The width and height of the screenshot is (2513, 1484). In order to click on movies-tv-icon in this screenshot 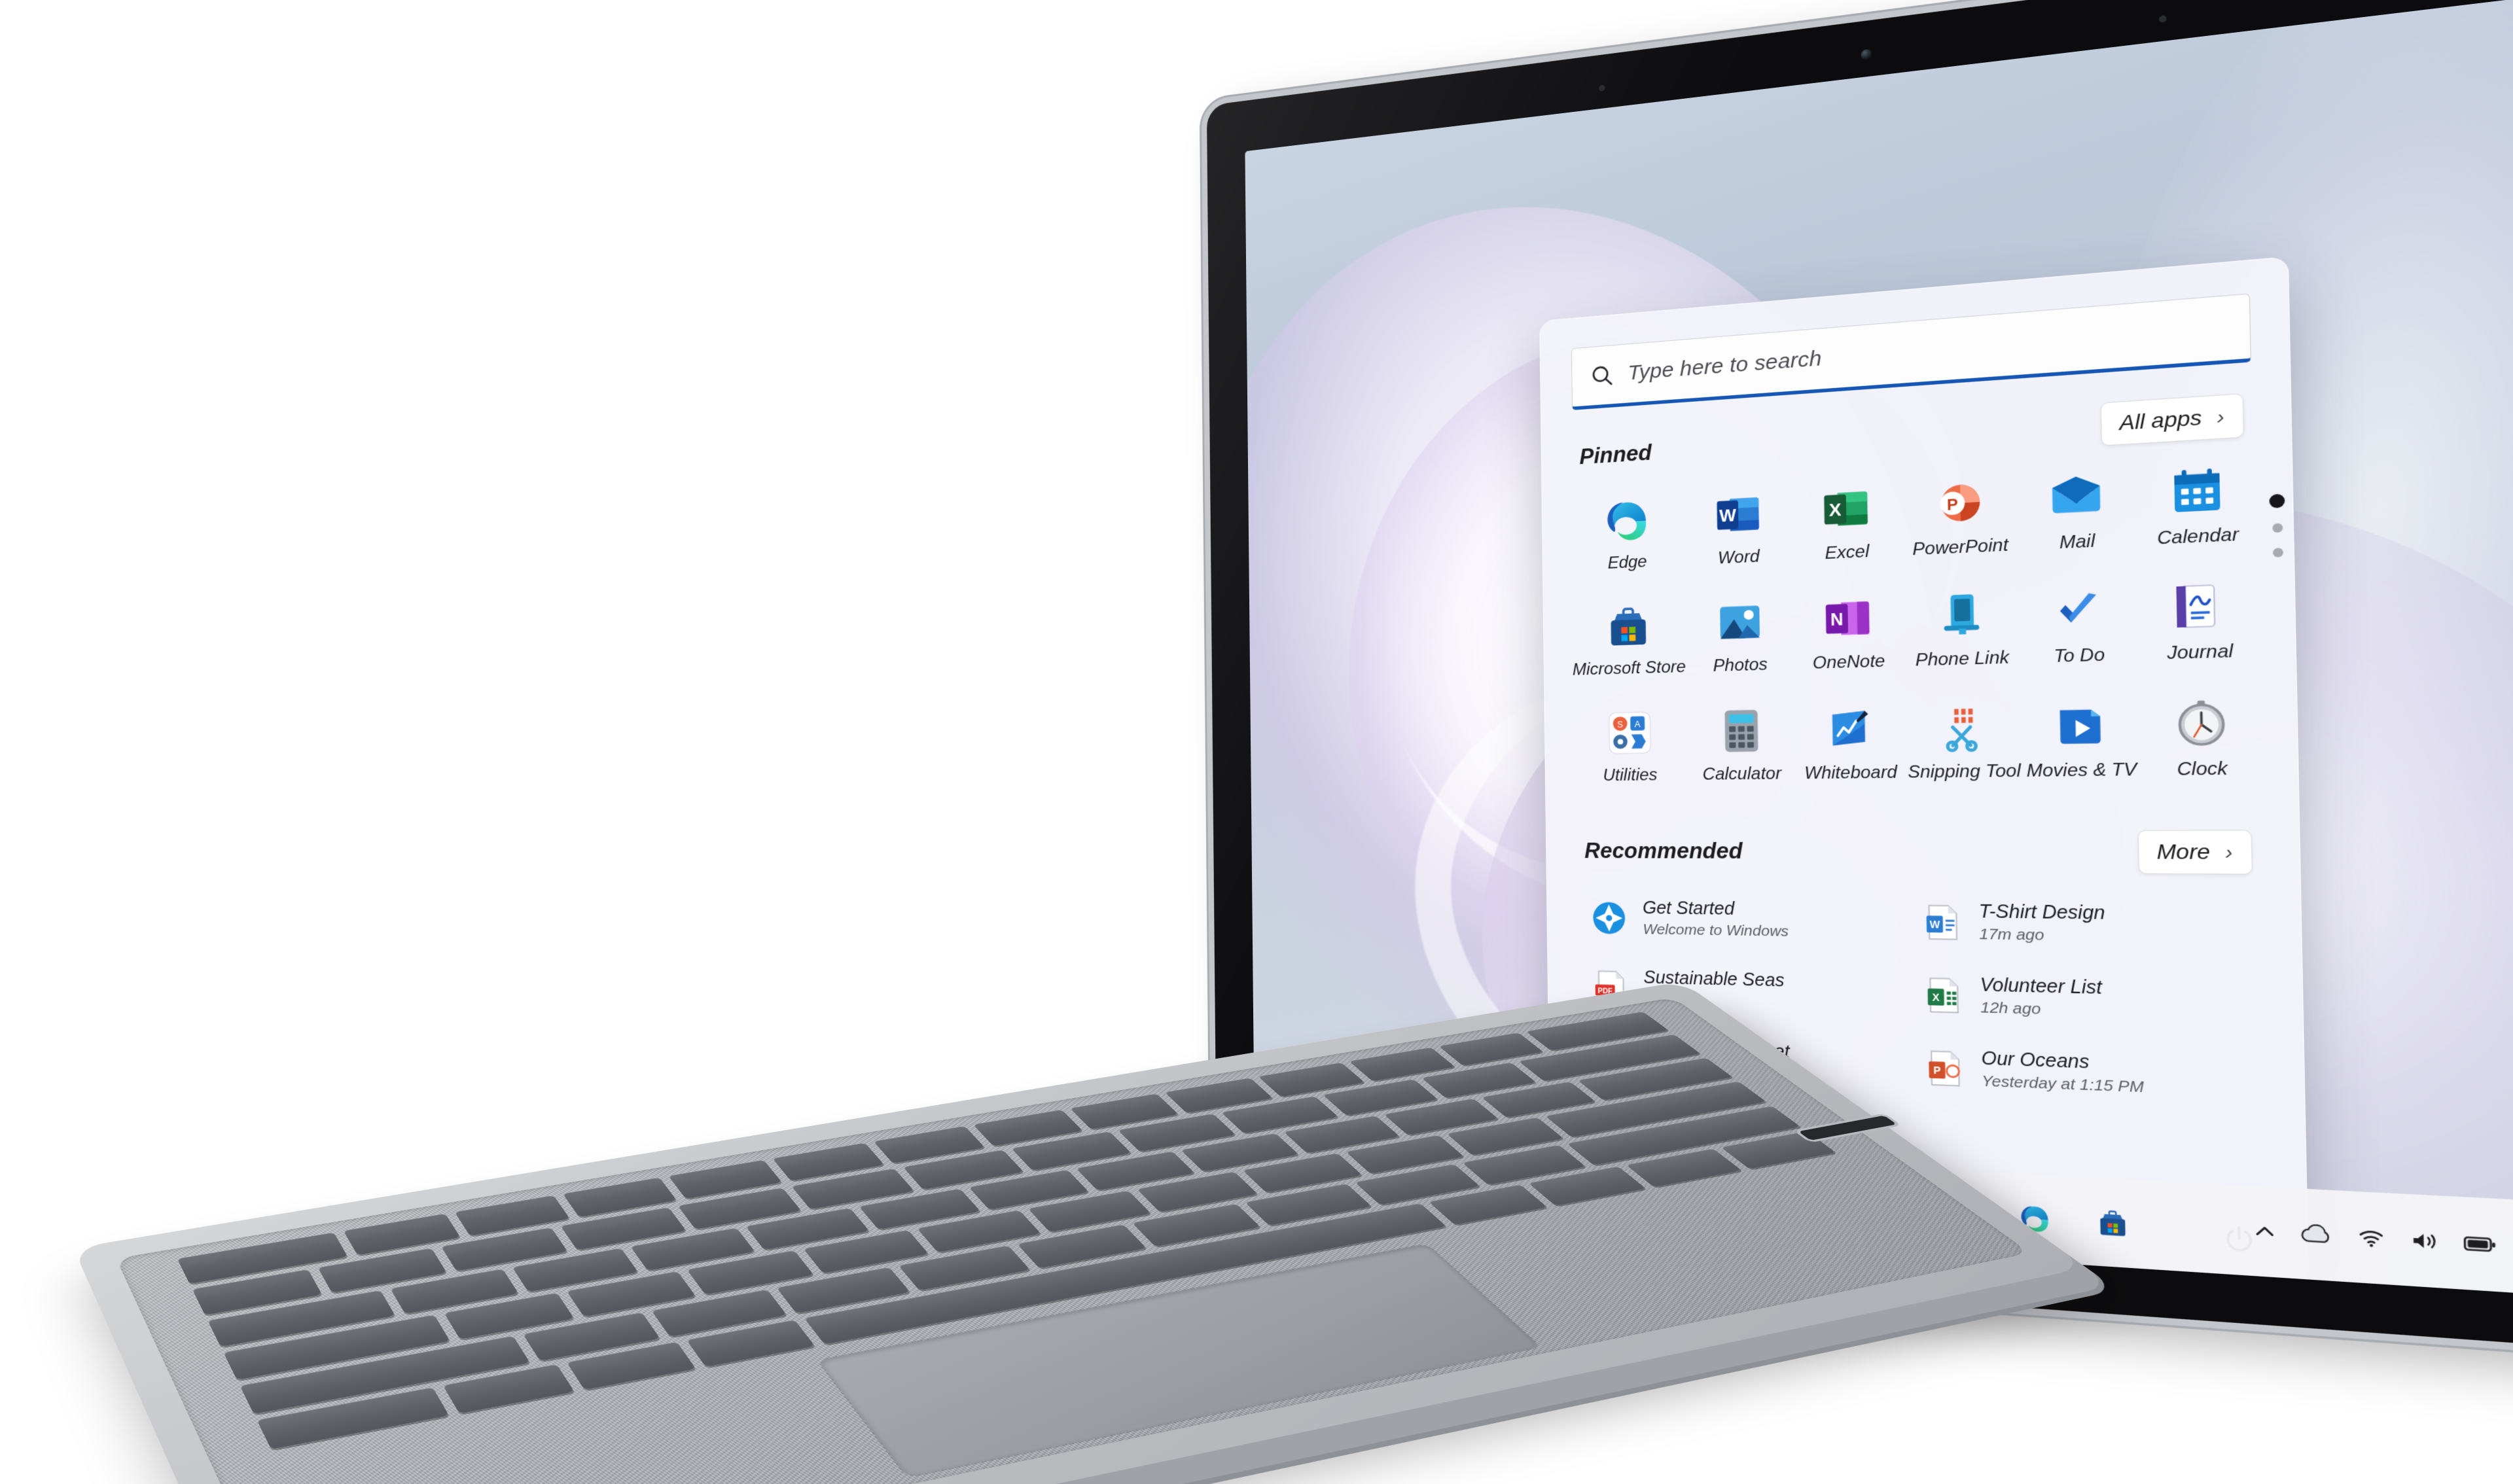, I will do `click(2081, 725)`.